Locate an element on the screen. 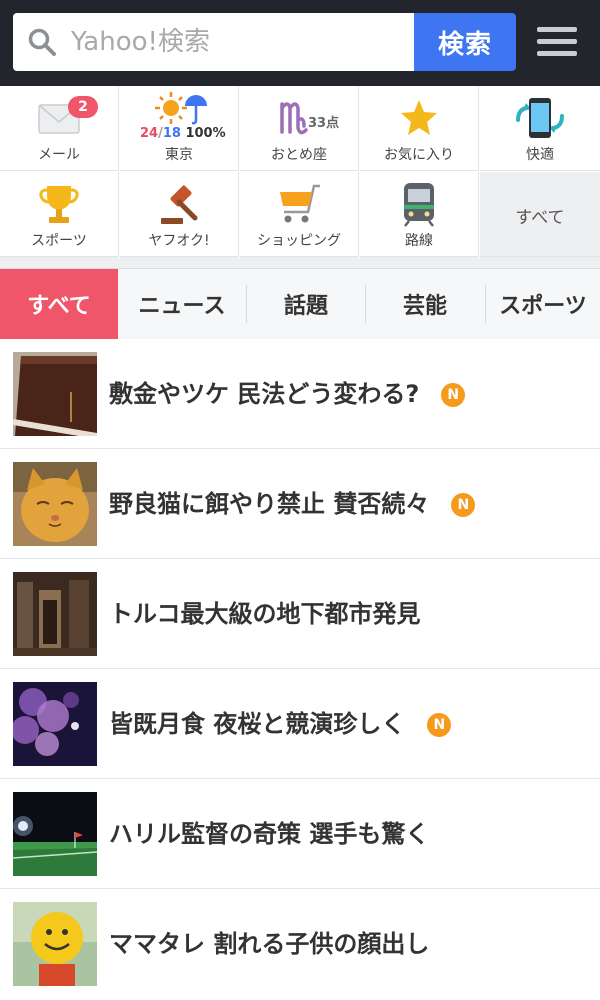 This screenshot has width=600, height=1000. service-label: おとめ座 is located at coordinates (299, 155).